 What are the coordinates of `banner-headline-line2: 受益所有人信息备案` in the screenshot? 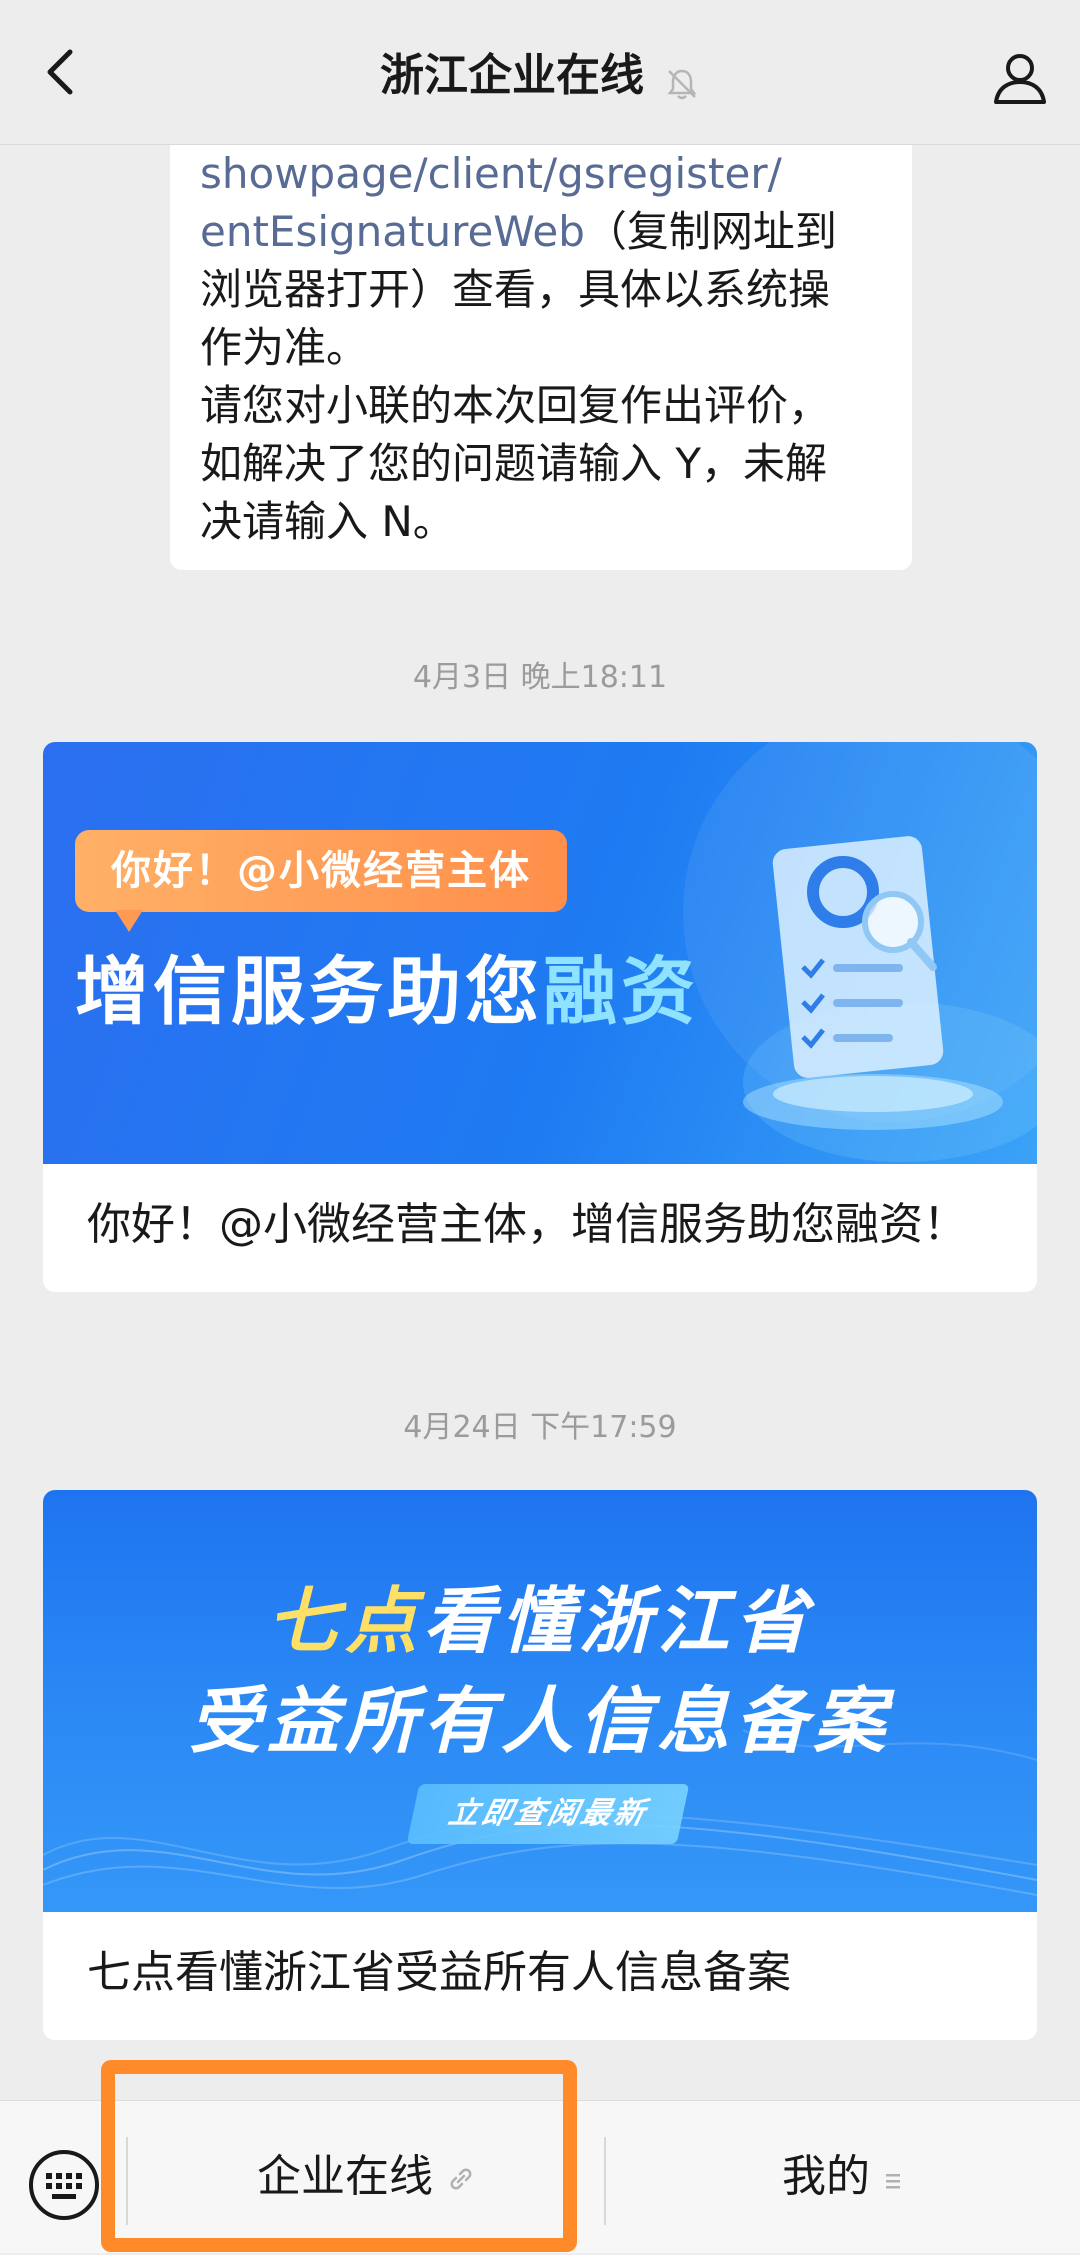 It's located at (539, 1721).